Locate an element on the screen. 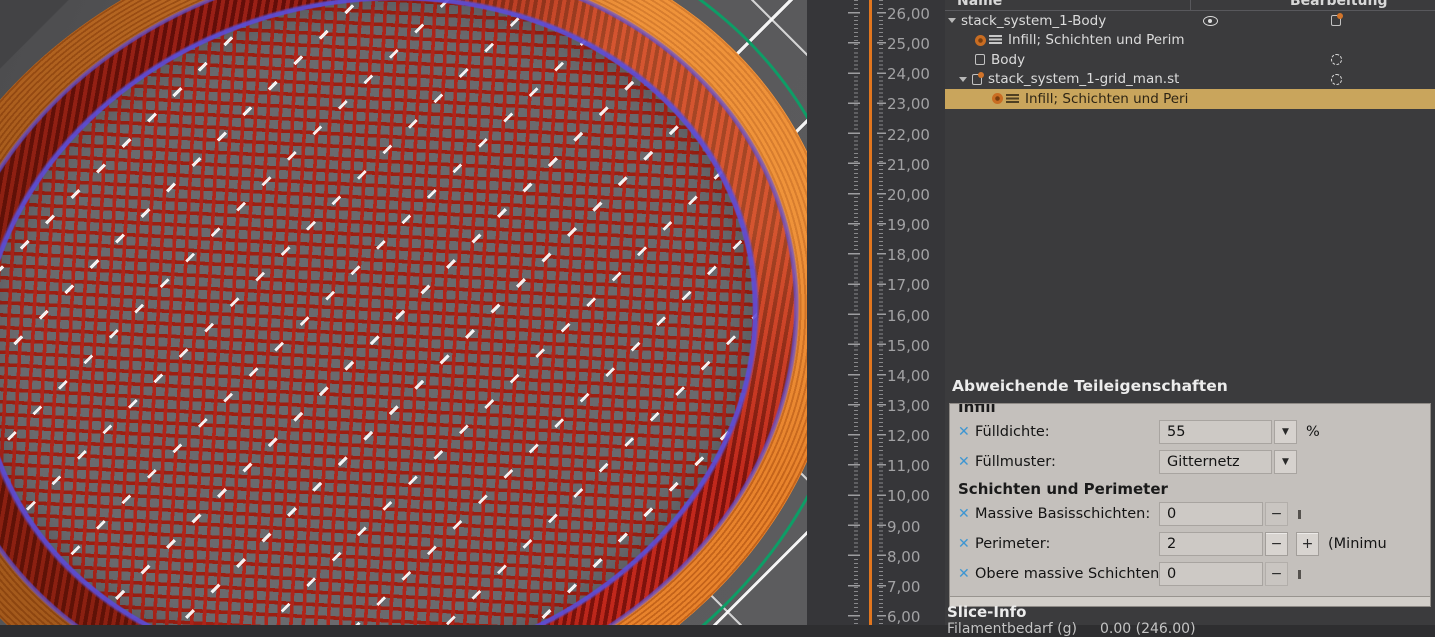 The image size is (1435, 637). row-bottom-layers: ✕ Massive Basisschichten: 0 − is located at coordinates (1190, 514).